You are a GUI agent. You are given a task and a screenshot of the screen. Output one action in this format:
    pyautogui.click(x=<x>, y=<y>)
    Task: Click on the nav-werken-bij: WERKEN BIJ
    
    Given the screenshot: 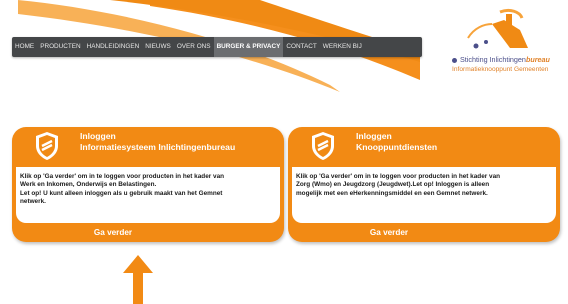 What is the action you would take?
    pyautogui.click(x=342, y=47)
    